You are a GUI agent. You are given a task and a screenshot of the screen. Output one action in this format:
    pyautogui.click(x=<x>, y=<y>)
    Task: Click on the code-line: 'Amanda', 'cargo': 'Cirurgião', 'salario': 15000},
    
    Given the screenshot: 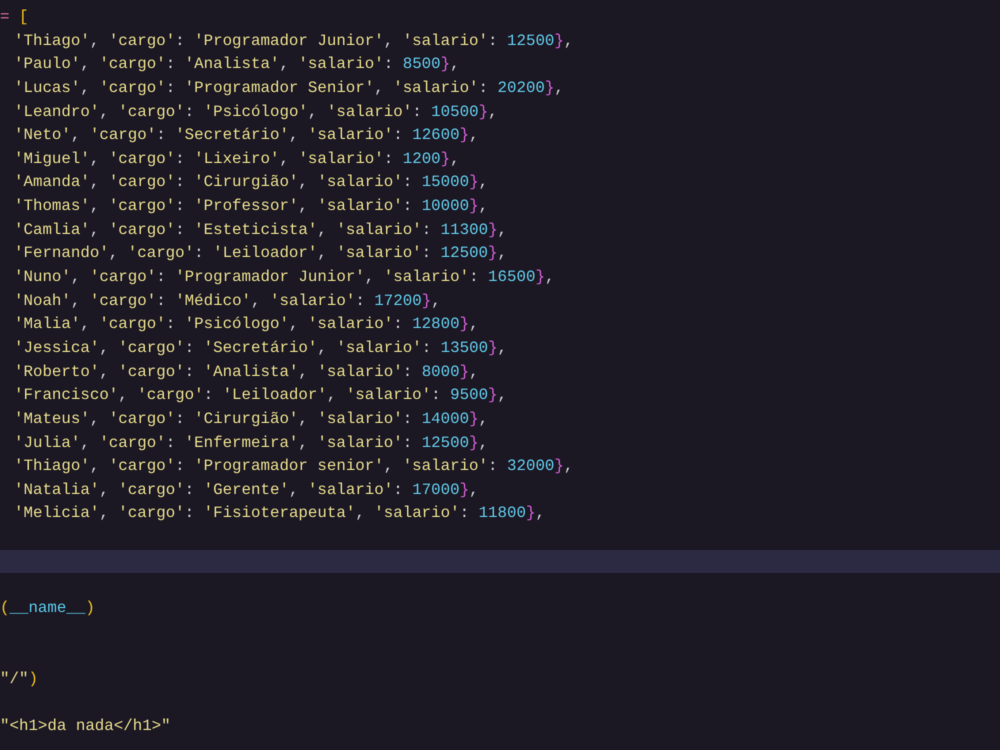 What is the action you would take?
    pyautogui.click(x=251, y=182)
    